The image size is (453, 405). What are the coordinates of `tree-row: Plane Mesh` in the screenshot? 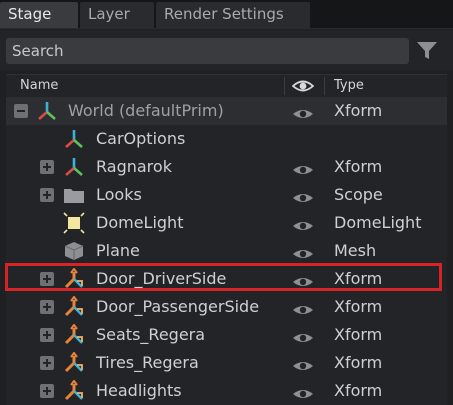 It's located at (226, 251).